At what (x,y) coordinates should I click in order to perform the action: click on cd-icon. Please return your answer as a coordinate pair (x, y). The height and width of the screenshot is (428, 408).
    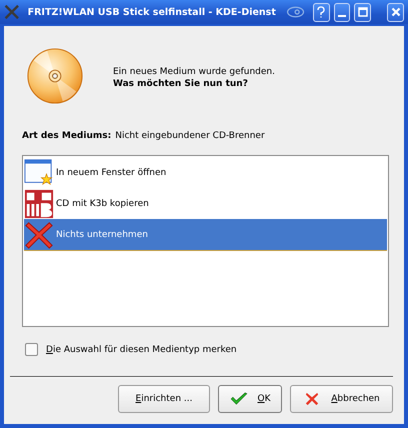
    Looking at the image, I should click on (55, 76).